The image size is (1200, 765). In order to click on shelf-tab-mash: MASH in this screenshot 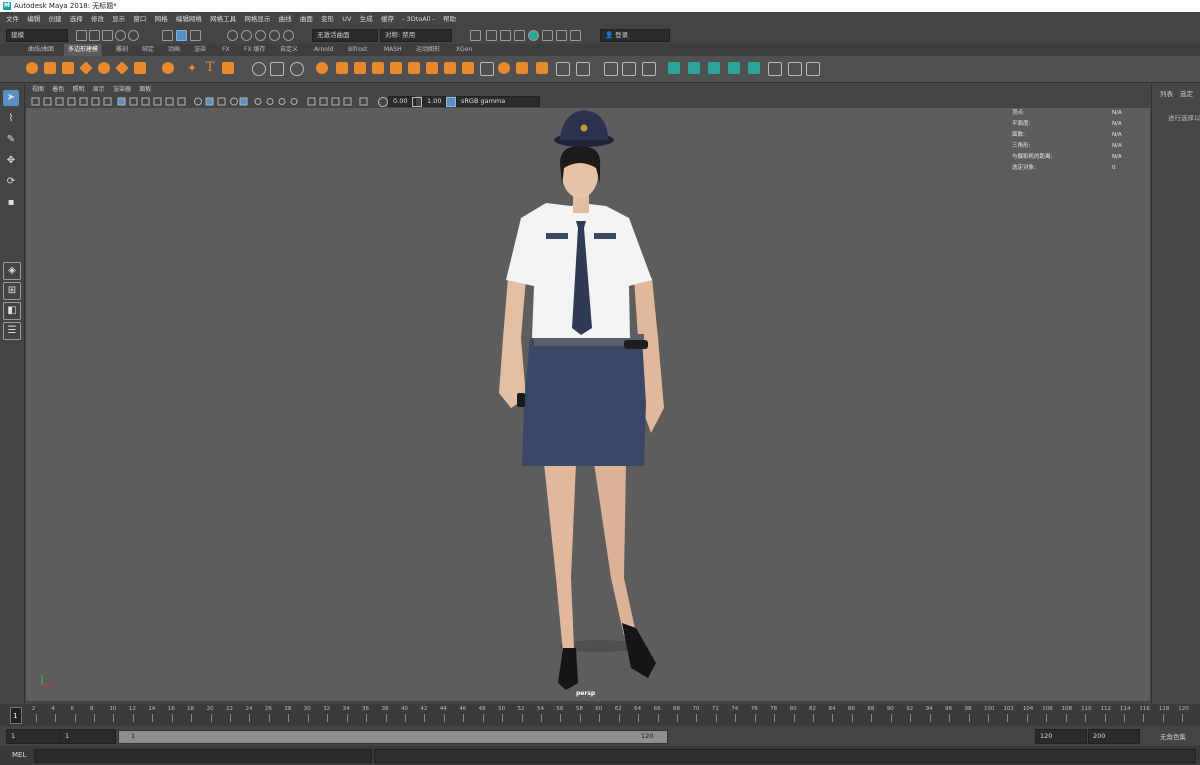, I will do `click(393, 50)`.